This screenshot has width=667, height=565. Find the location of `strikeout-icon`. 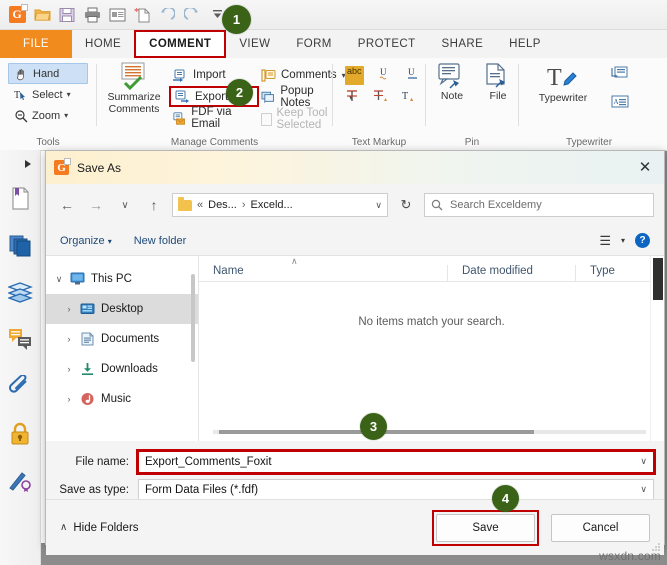

strikeout-icon is located at coordinates (352, 98).